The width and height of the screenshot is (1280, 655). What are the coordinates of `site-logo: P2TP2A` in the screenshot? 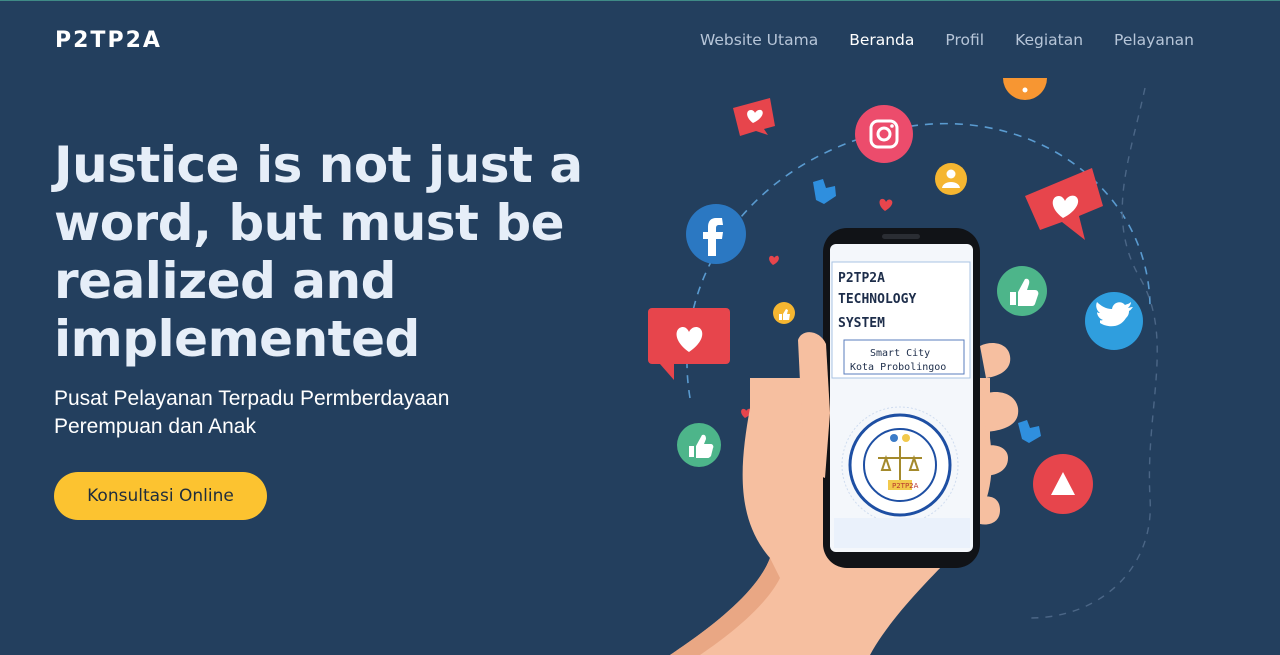 It's located at (108, 40).